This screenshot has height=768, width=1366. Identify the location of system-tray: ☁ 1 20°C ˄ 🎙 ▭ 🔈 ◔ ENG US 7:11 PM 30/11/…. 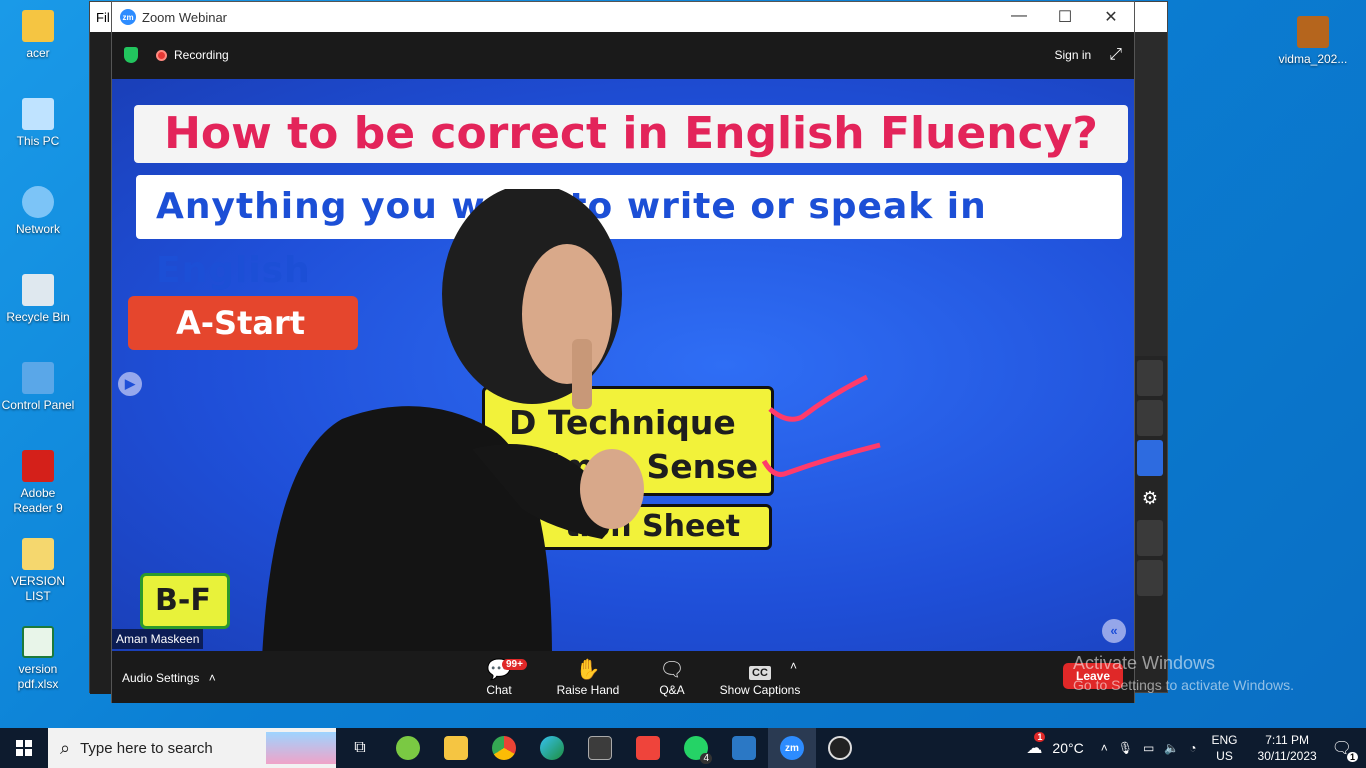
(1193, 748).